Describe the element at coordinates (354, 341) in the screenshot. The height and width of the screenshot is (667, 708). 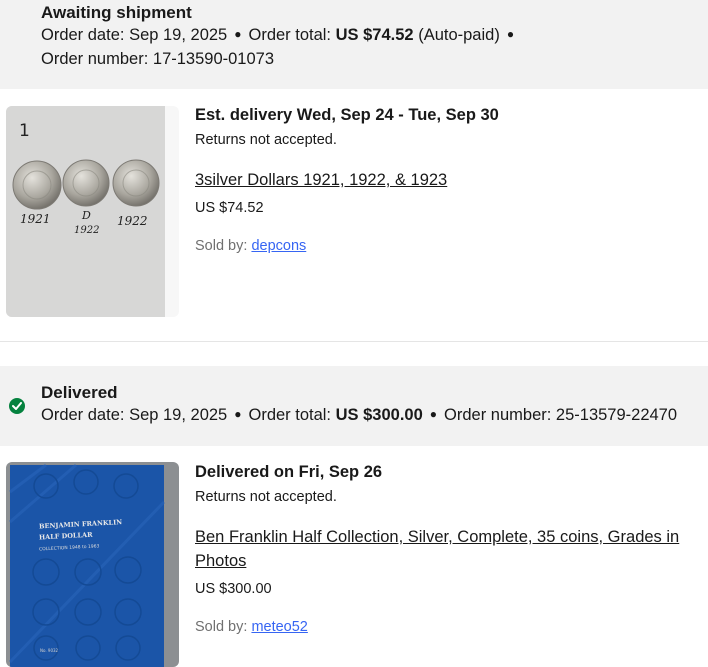
I see `order-divider` at that location.